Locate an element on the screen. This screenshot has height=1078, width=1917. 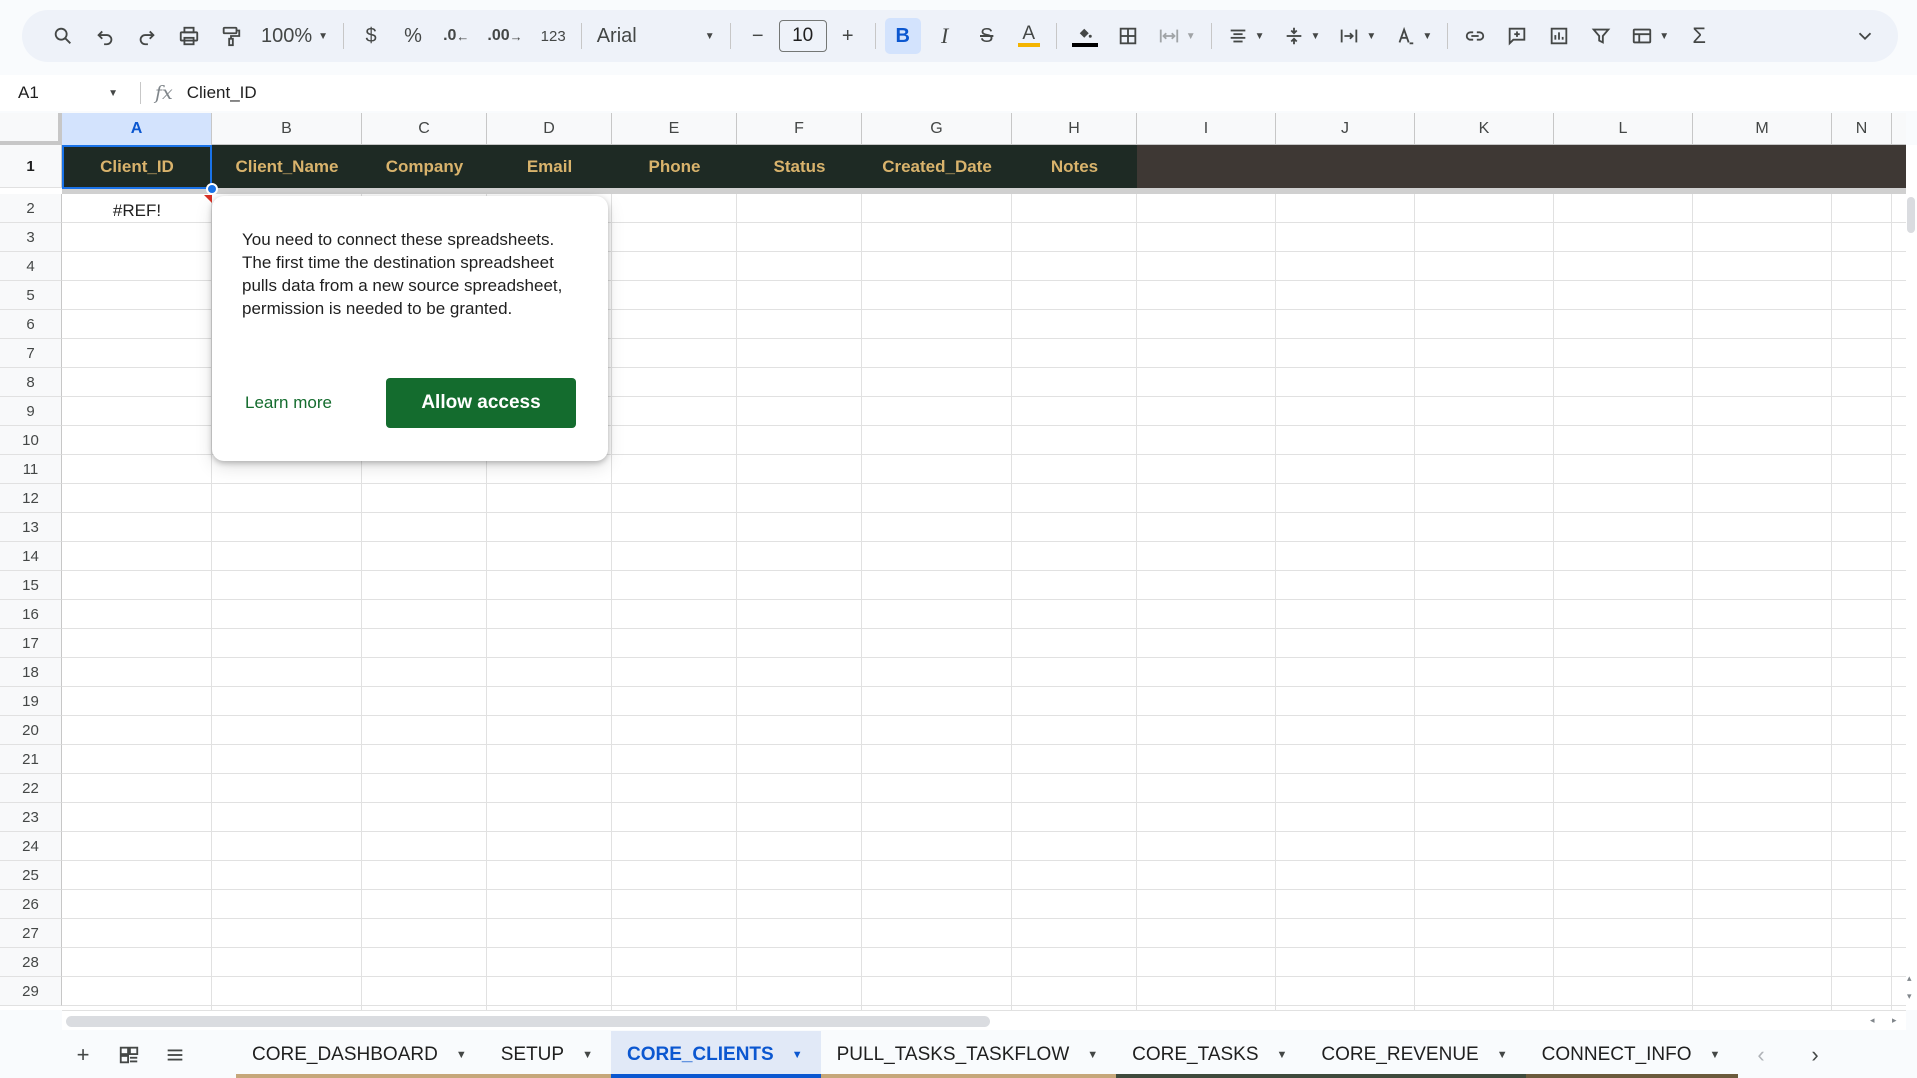
print-button is located at coordinates (189, 36).